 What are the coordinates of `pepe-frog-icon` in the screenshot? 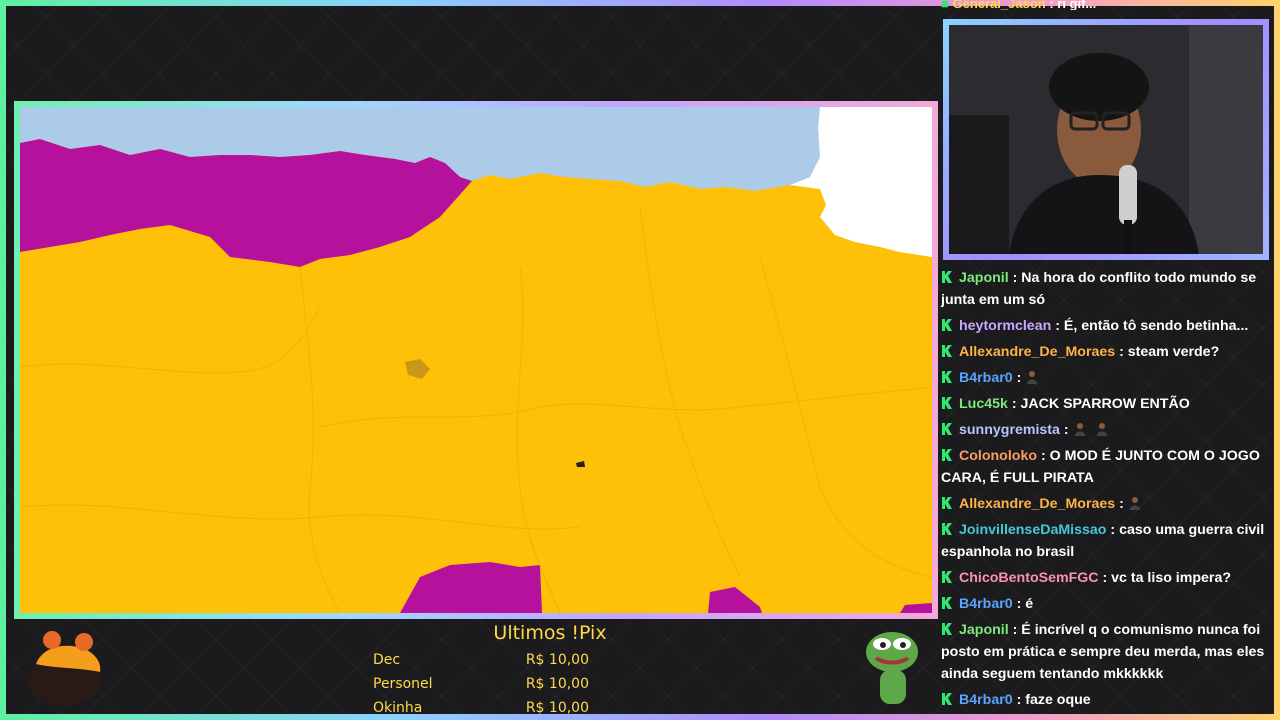 It's located at (892, 671).